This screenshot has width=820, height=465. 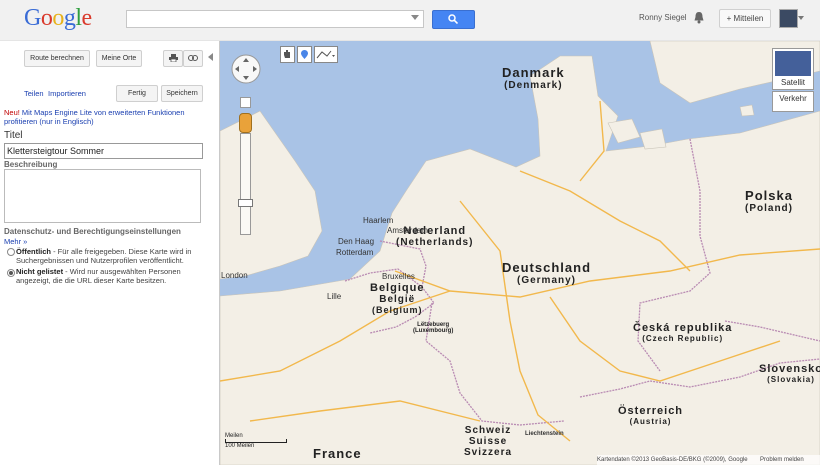 What do you see at coordinates (398, 276) in the screenshot?
I see `city-bruxelles: Bruxelles` at bounding box center [398, 276].